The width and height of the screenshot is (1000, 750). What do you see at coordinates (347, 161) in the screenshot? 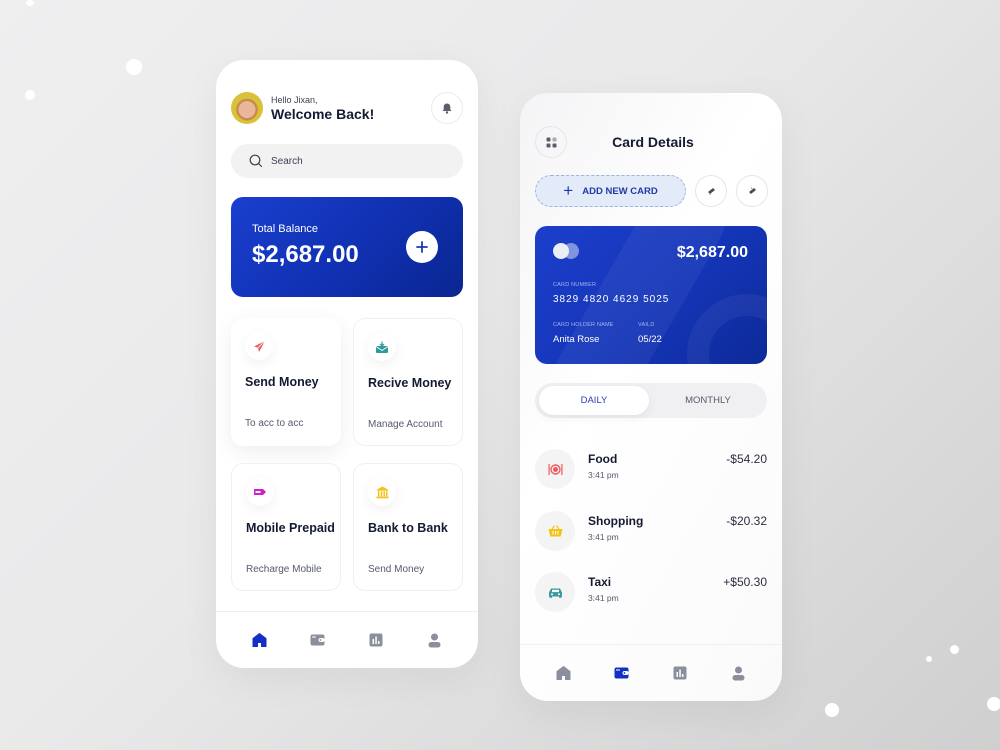
I see `search-input: Search` at bounding box center [347, 161].